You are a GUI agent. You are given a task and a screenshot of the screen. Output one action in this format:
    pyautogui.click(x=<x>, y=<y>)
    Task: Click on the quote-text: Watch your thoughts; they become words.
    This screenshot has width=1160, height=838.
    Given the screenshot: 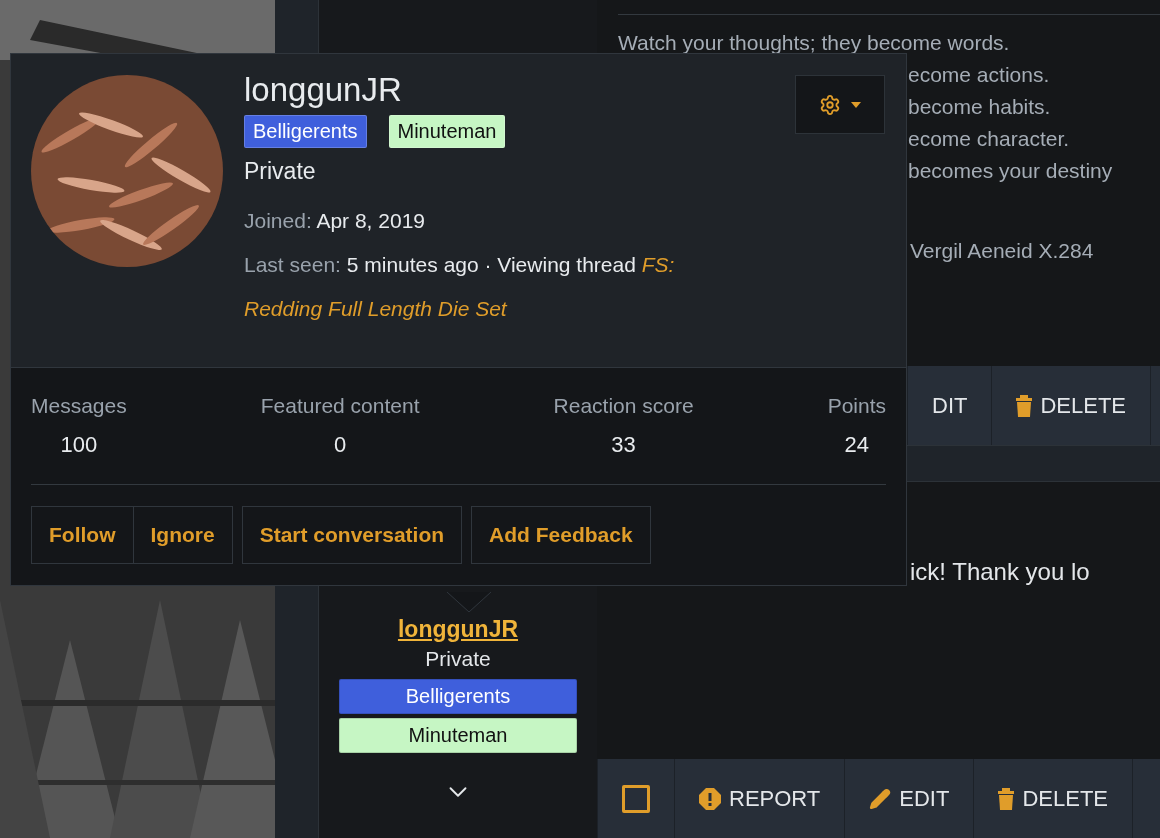 What is the action you would take?
    pyautogui.click(x=814, y=43)
    